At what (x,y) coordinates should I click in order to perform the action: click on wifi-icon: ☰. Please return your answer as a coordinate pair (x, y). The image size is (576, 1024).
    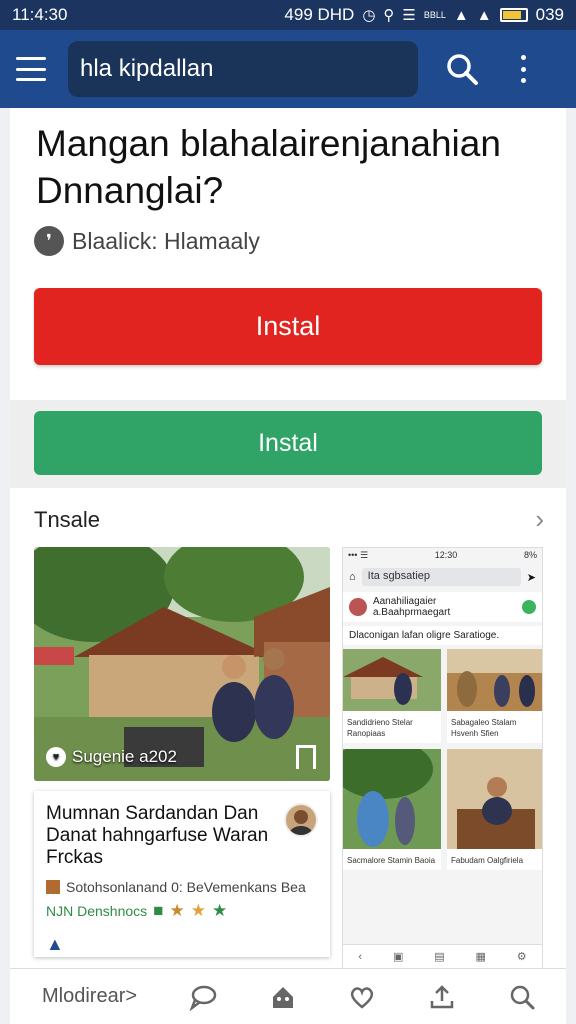
    Looking at the image, I should click on (409, 15).